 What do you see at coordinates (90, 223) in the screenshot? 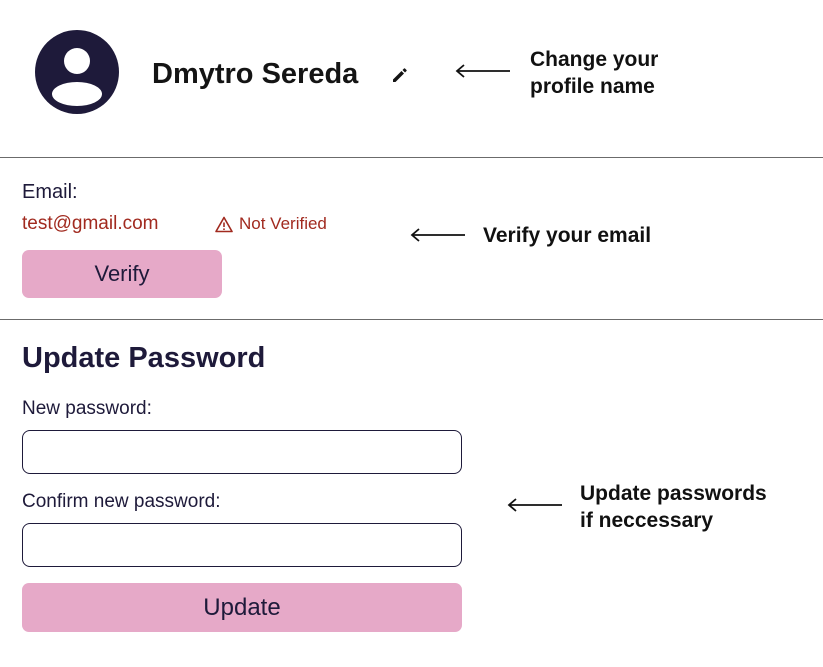
I see `email-value: test@gmail.com` at bounding box center [90, 223].